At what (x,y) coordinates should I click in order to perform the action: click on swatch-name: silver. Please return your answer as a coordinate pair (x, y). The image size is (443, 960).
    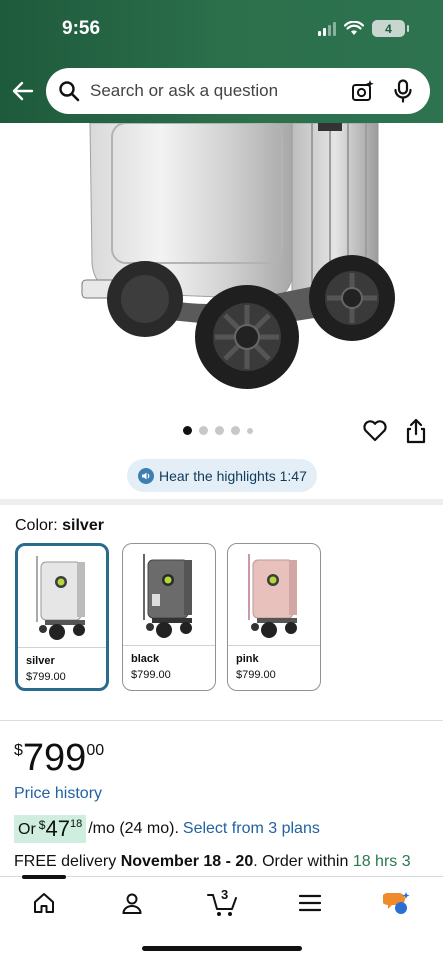
    Looking at the image, I should click on (40, 661).